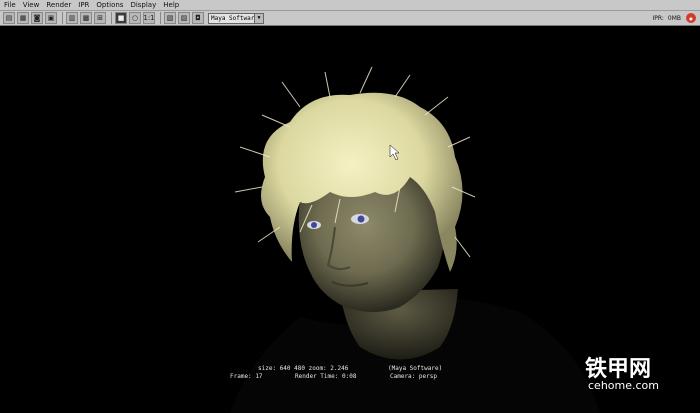 This screenshot has height=413, width=700. What do you see at coordinates (623, 385) in the screenshot?
I see `watermark-url: cehome.com` at bounding box center [623, 385].